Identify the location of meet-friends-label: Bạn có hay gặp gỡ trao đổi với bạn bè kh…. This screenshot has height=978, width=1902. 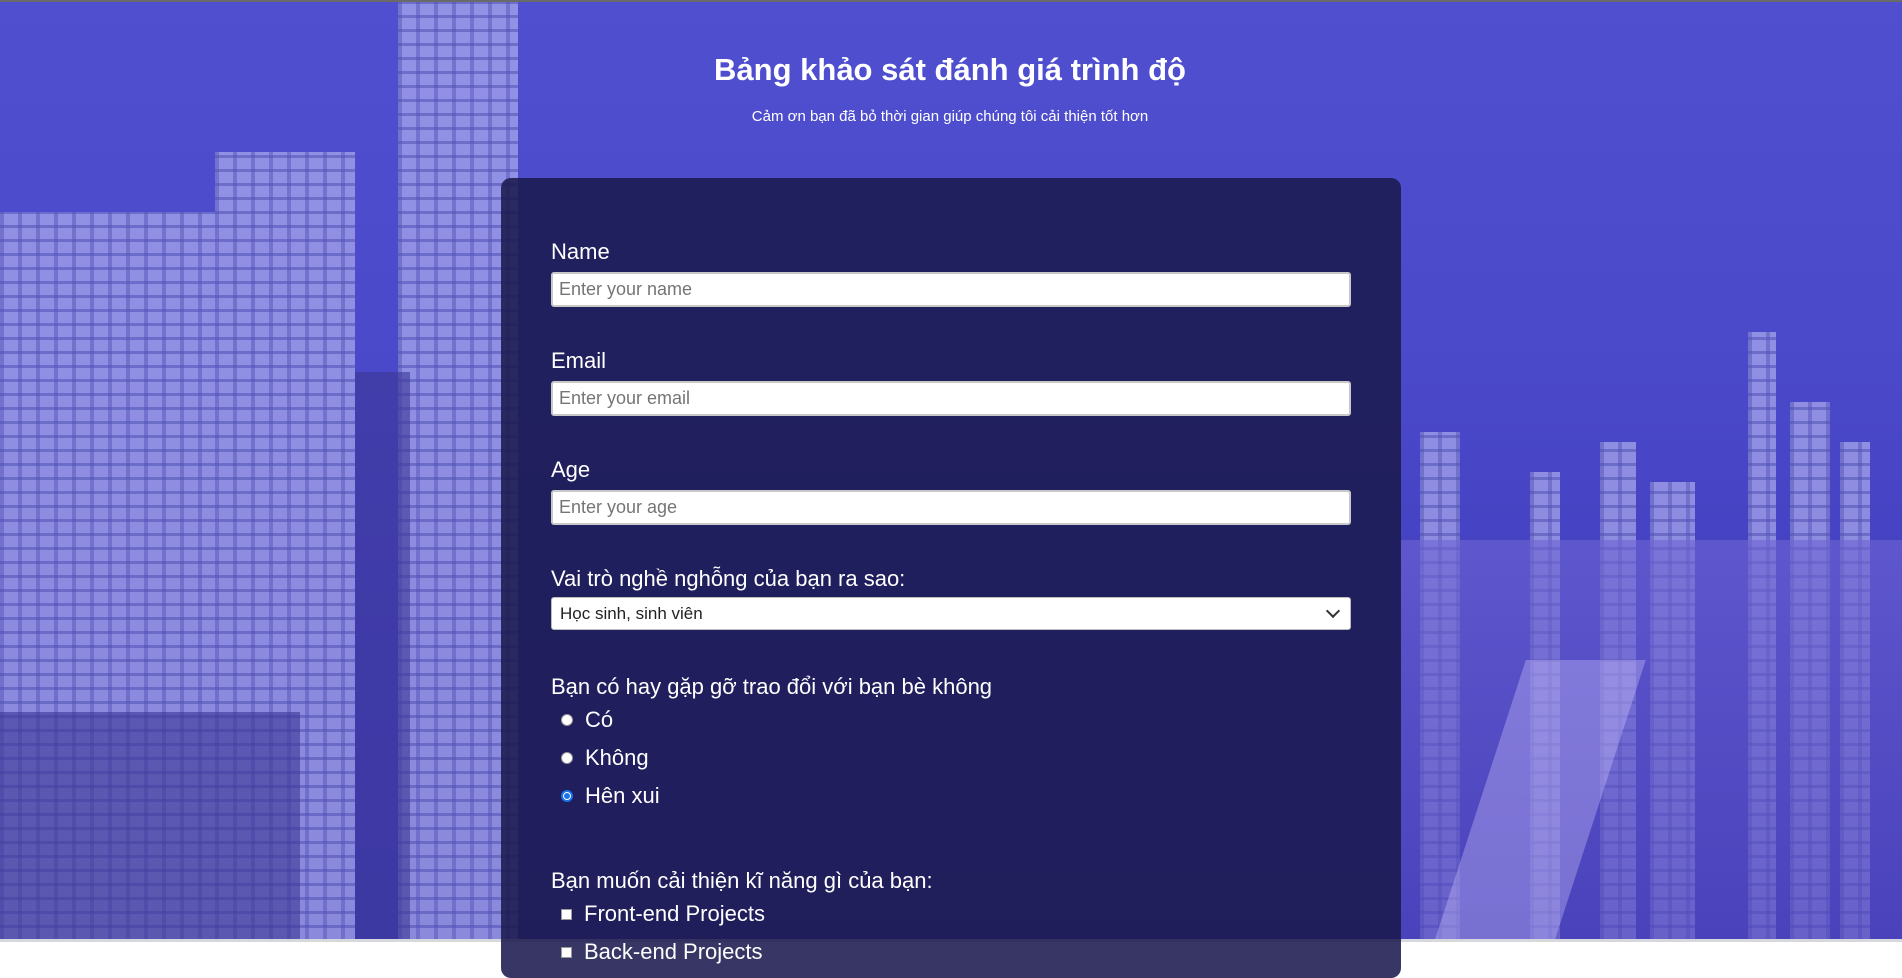
(772, 686).